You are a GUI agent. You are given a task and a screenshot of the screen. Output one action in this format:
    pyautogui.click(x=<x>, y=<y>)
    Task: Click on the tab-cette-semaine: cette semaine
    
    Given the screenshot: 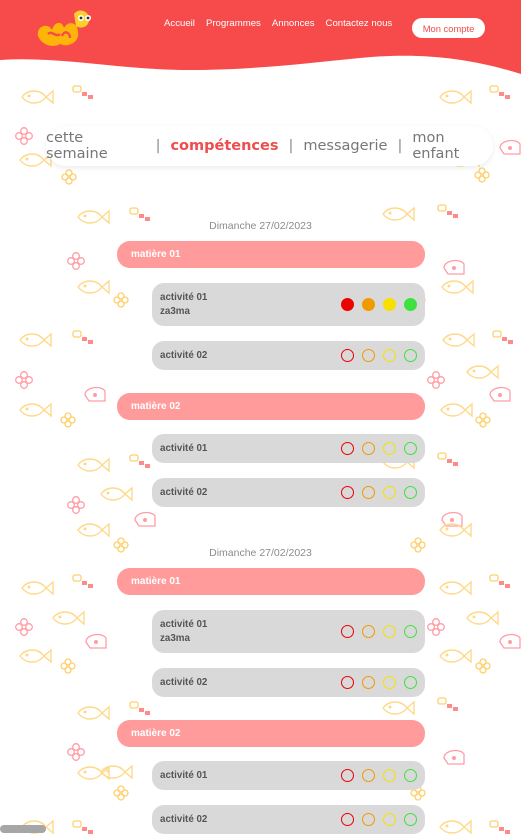 What is the action you would take?
    pyautogui.click(x=96, y=146)
    